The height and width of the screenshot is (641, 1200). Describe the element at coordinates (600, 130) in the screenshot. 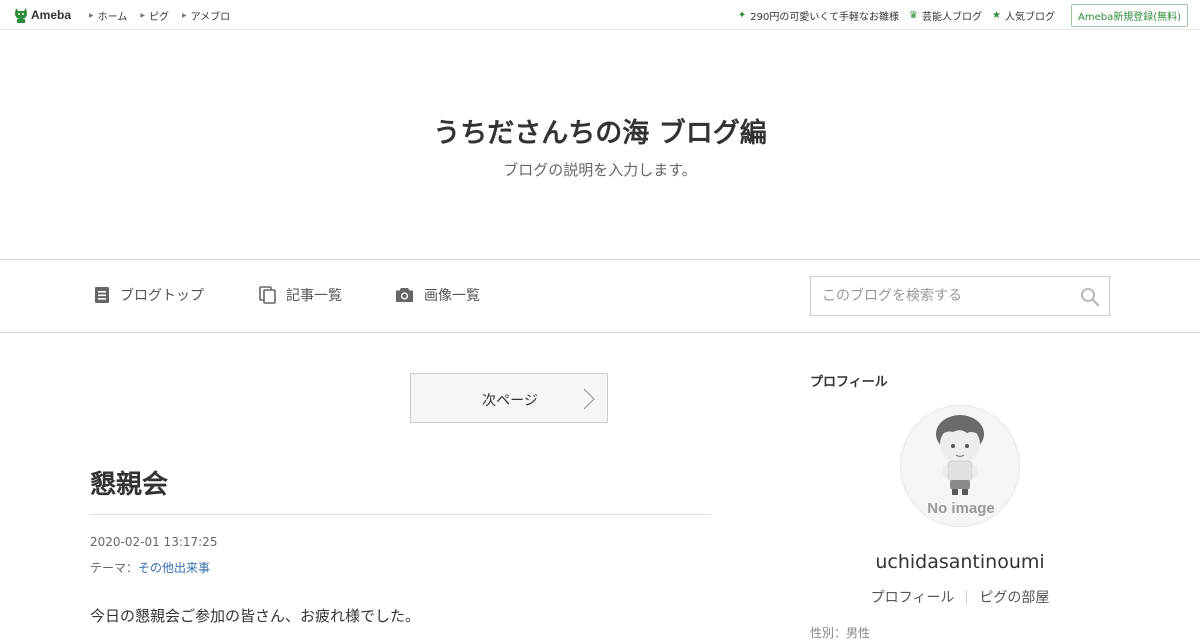

I see `blog-title: うちださんちの海 ブログ編` at that location.